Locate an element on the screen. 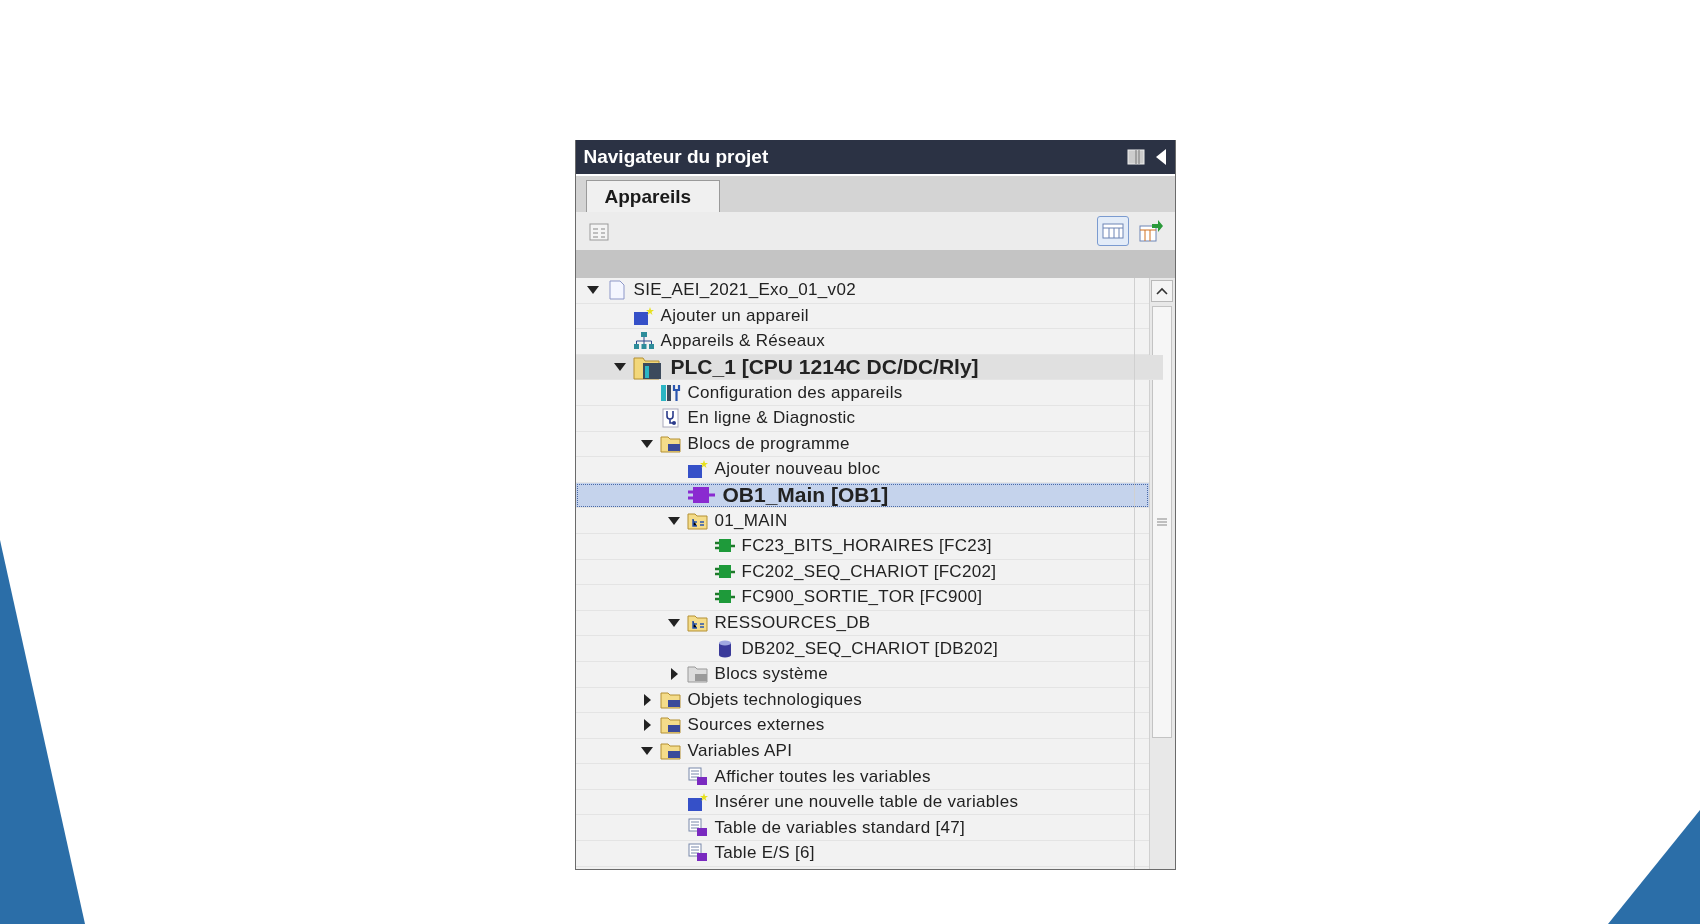 This screenshot has width=1700, height=924. list-view-button is located at coordinates (1112, 231).